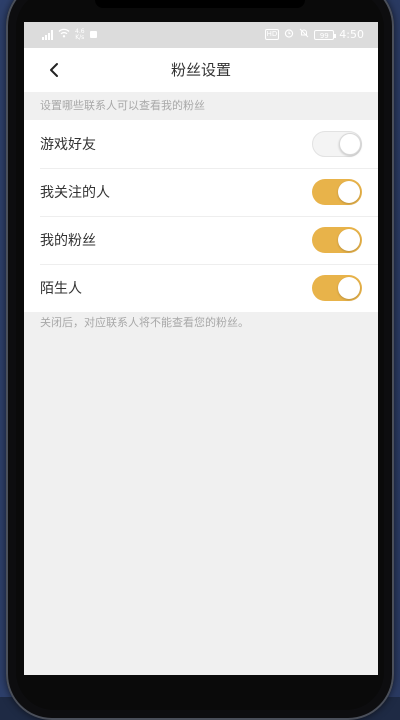 Image resolution: width=400 pixels, height=720 pixels. Describe the element at coordinates (337, 288) in the screenshot. I see `strangers-toggle` at that location.